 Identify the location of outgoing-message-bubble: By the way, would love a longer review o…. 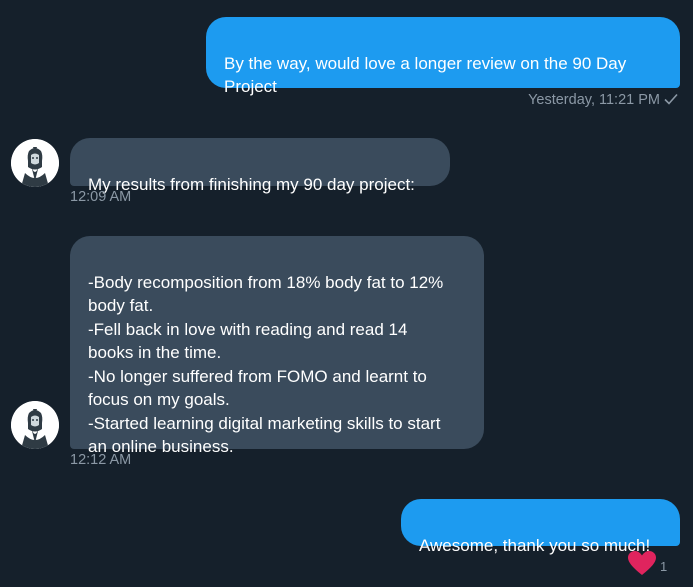
(443, 56).